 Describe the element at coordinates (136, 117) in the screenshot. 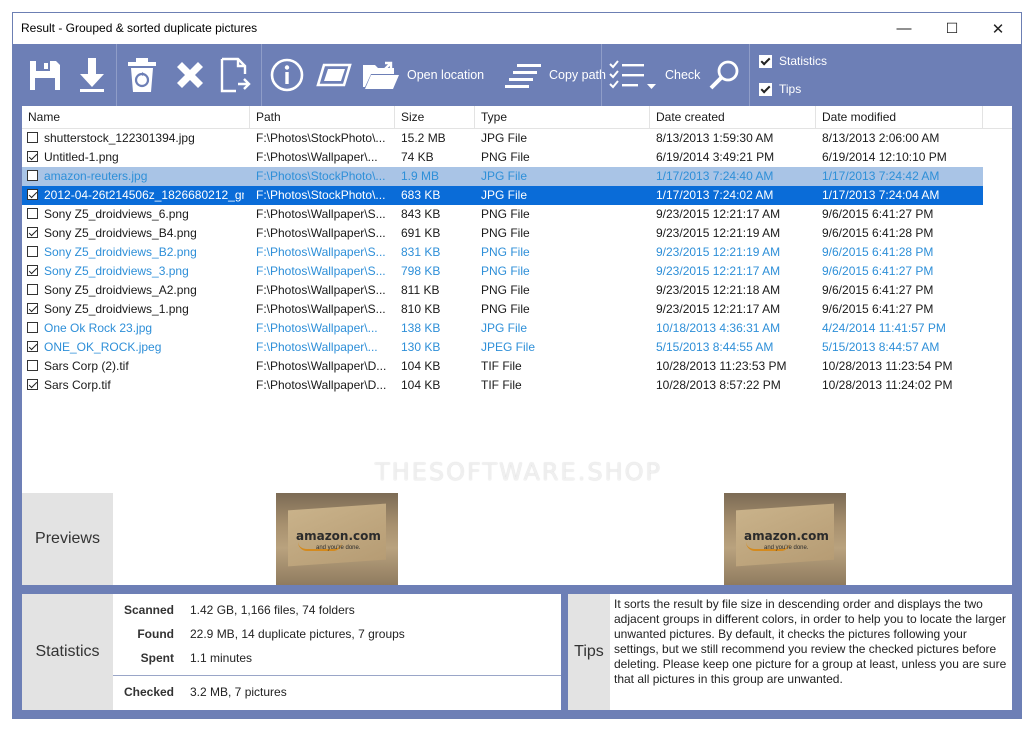

I see `column-header-name: Name` at that location.